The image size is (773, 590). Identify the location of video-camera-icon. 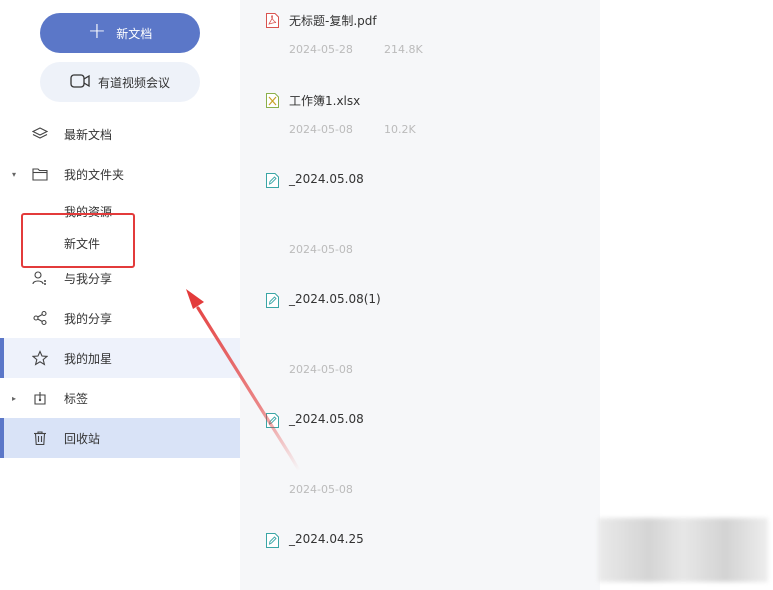
(80, 82).